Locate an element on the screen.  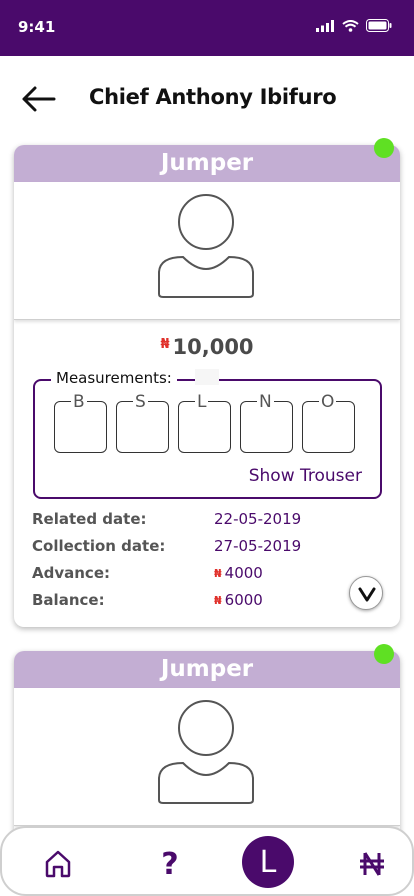
price: ₦ 10,000 is located at coordinates (207, 347).